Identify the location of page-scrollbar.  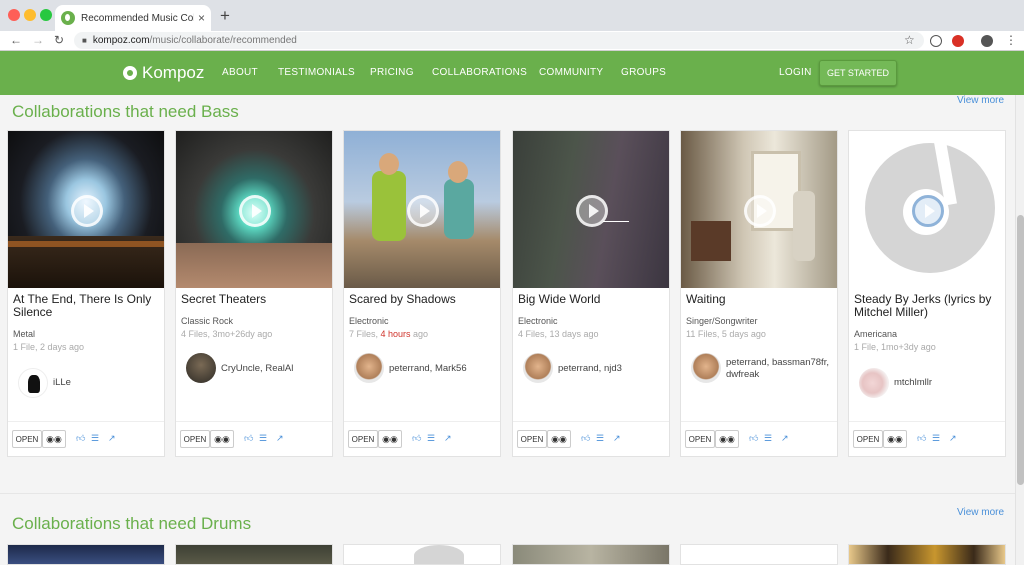
(1019, 330).